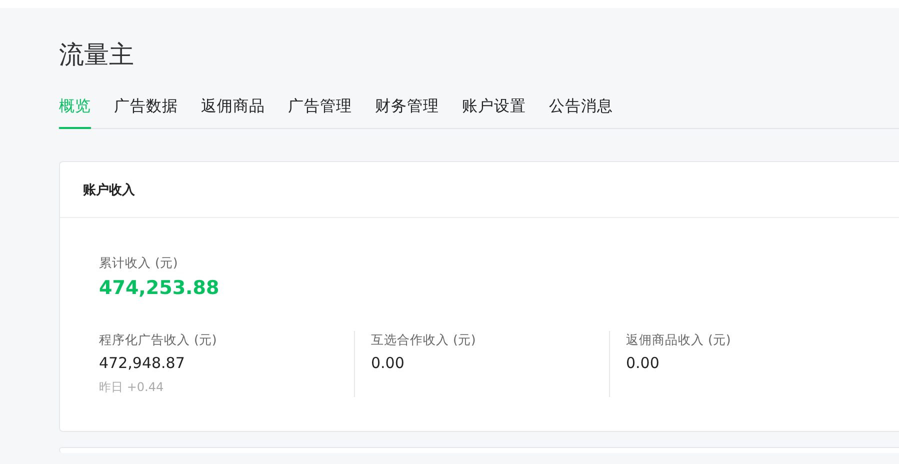 The height and width of the screenshot is (464, 899). I want to click on nav-tab: 财务管理, so click(407, 112).